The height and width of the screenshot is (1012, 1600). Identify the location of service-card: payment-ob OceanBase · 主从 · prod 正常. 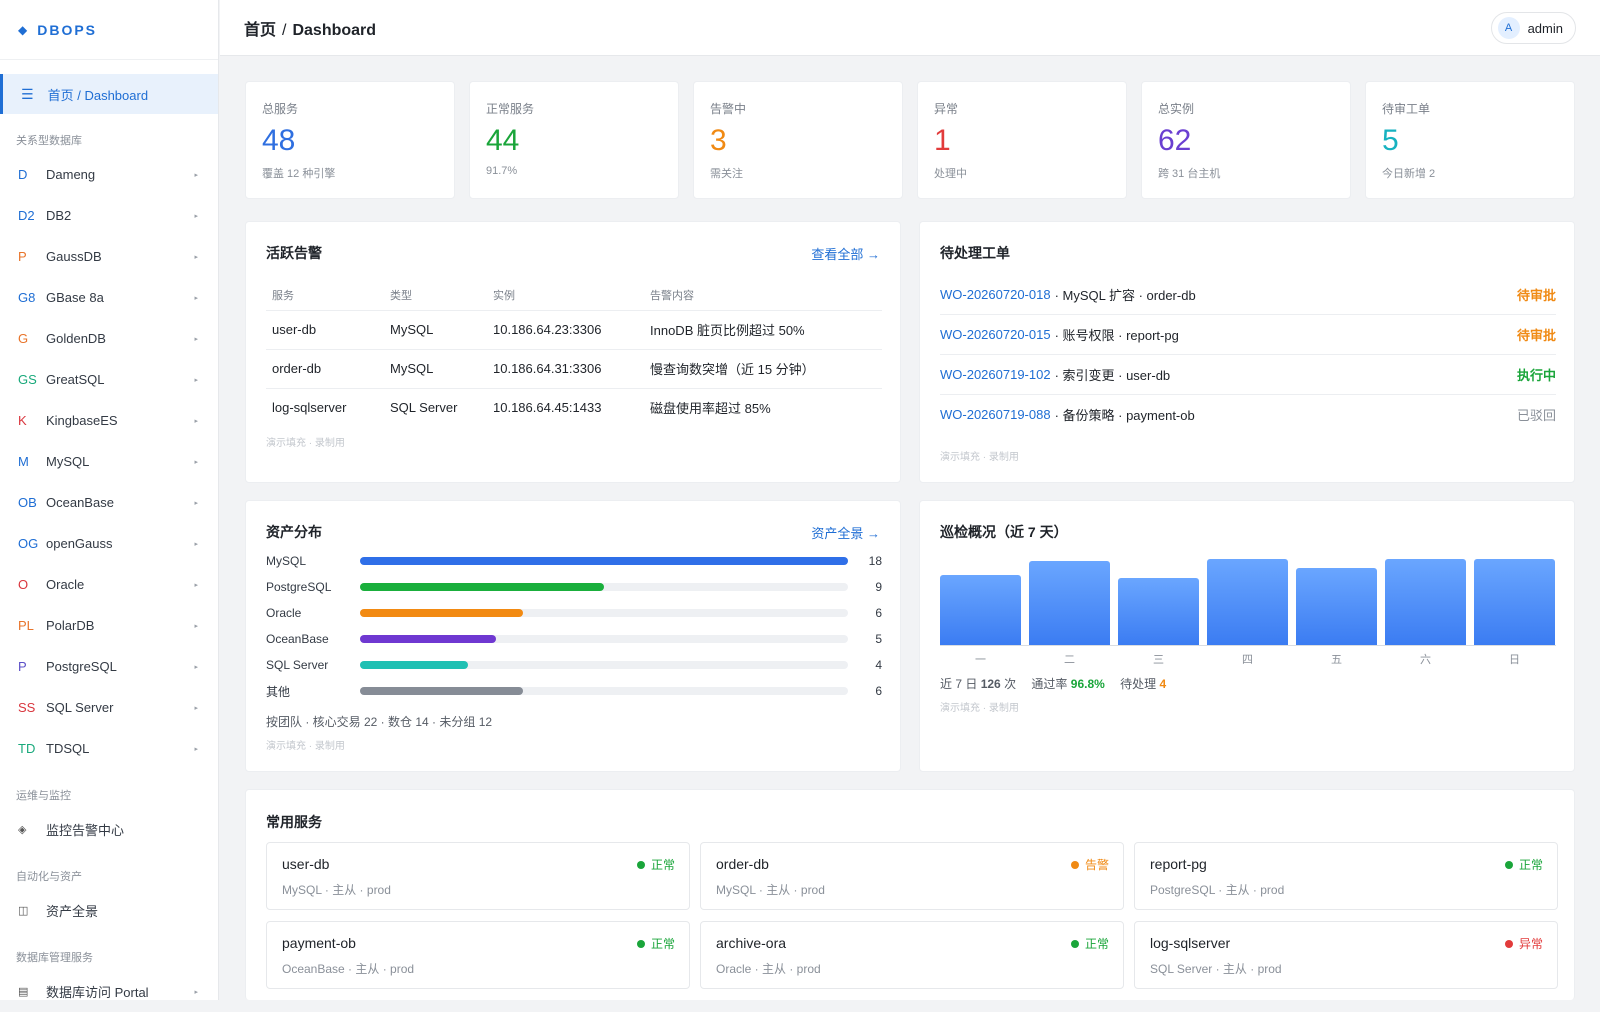
(478, 955).